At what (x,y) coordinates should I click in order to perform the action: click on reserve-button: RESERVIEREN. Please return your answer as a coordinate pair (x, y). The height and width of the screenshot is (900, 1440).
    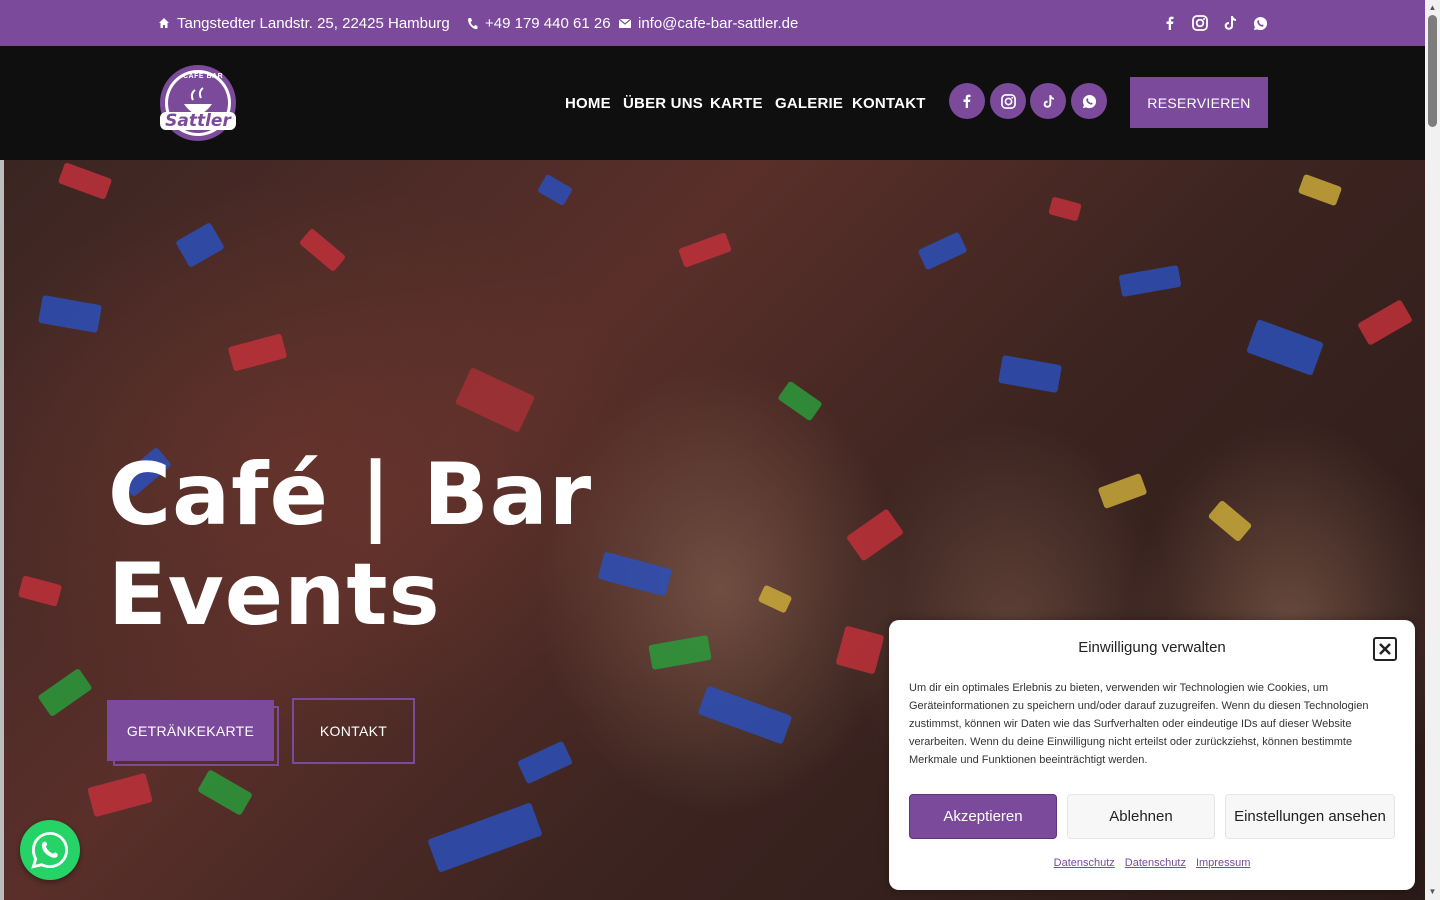
    Looking at the image, I should click on (1199, 102).